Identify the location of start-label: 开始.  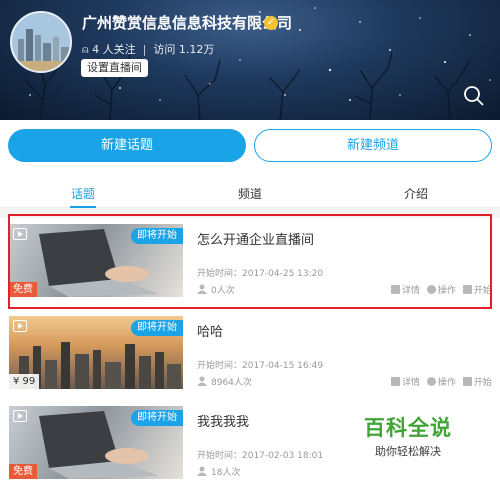
(482, 383).